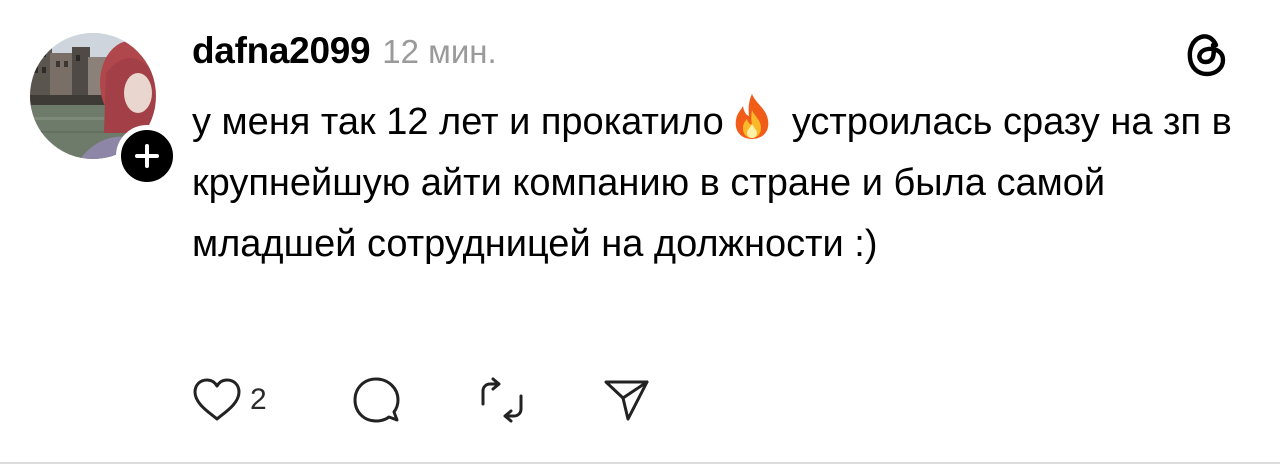 The height and width of the screenshot is (476, 1280). I want to click on username: dafna2099, so click(281, 51).